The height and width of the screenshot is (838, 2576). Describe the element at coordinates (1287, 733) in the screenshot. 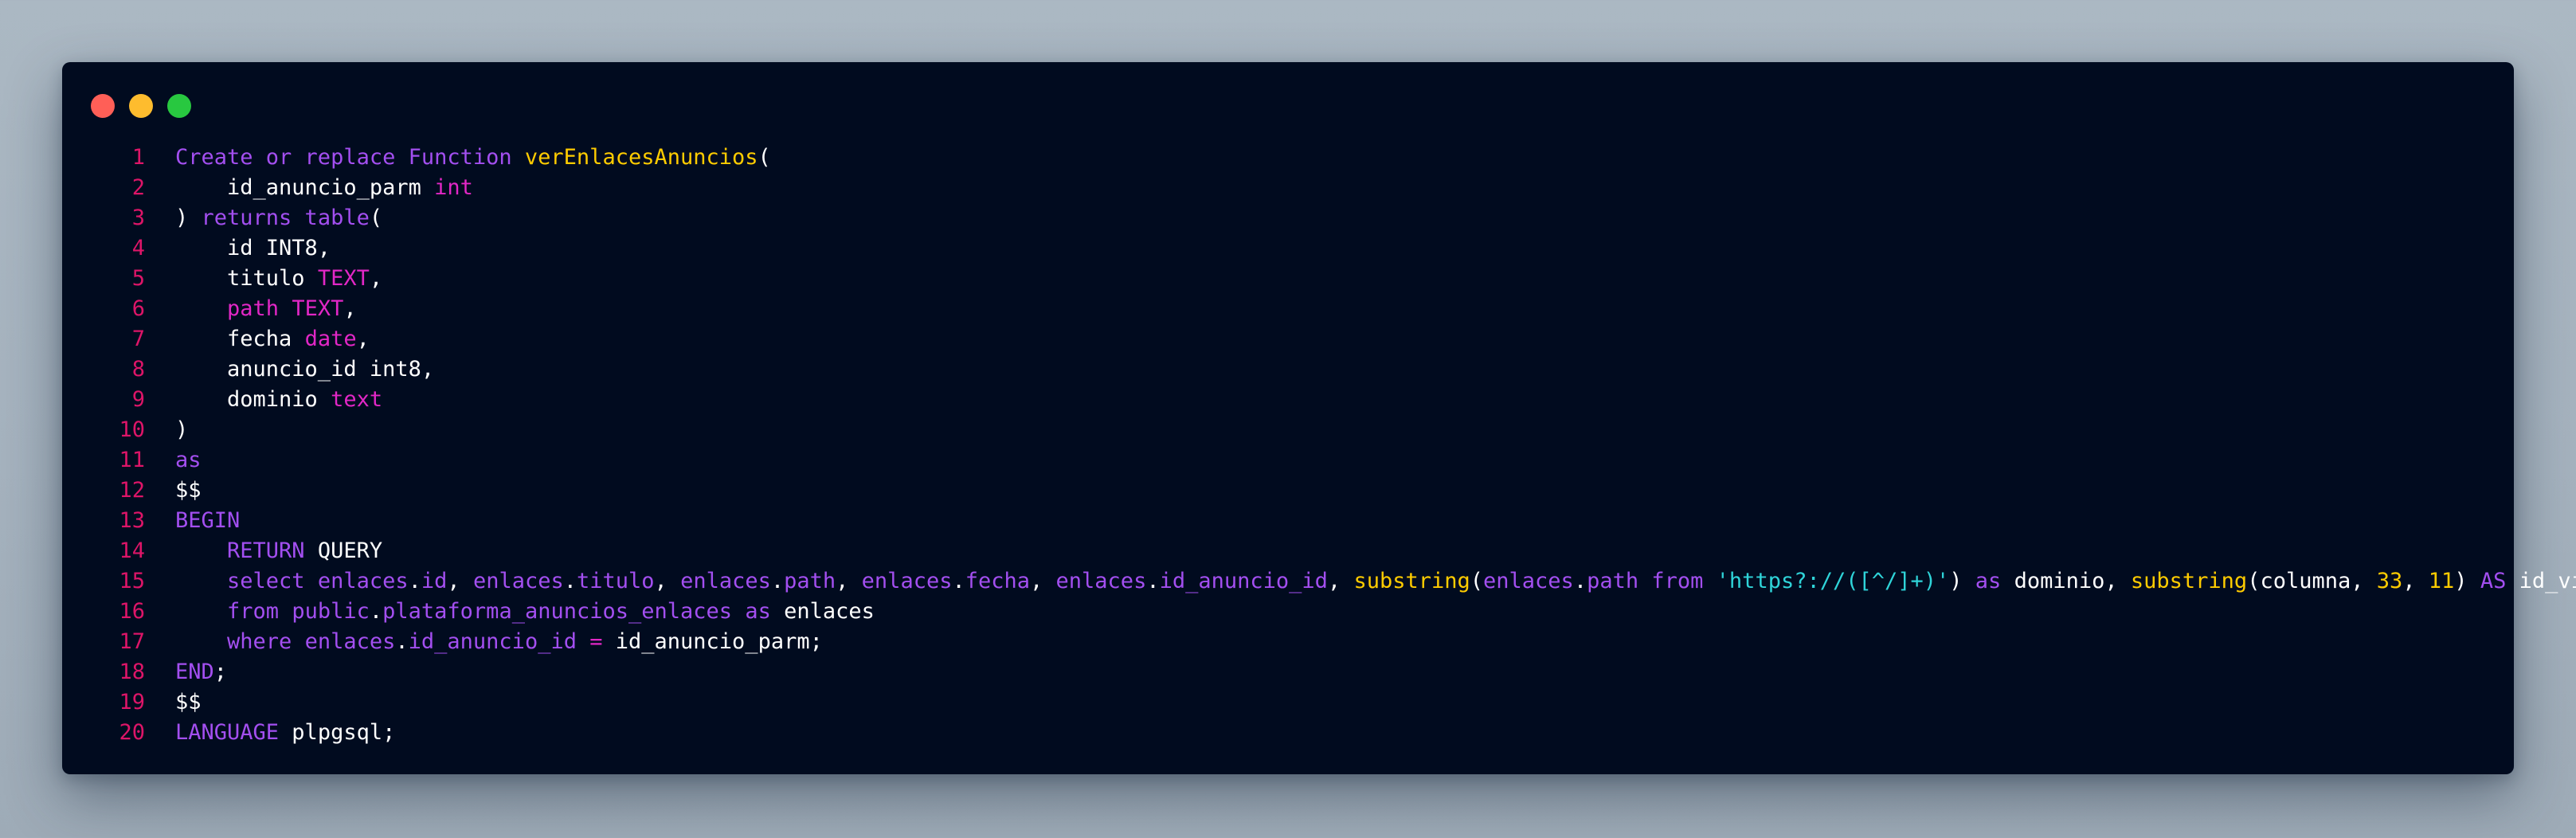

I see `code-line: 20 LANGUAGE plpgsql;` at that location.